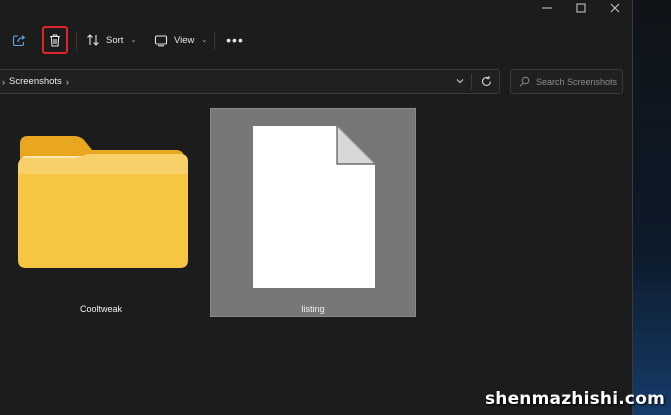  I want to click on share-button, so click(19, 40).